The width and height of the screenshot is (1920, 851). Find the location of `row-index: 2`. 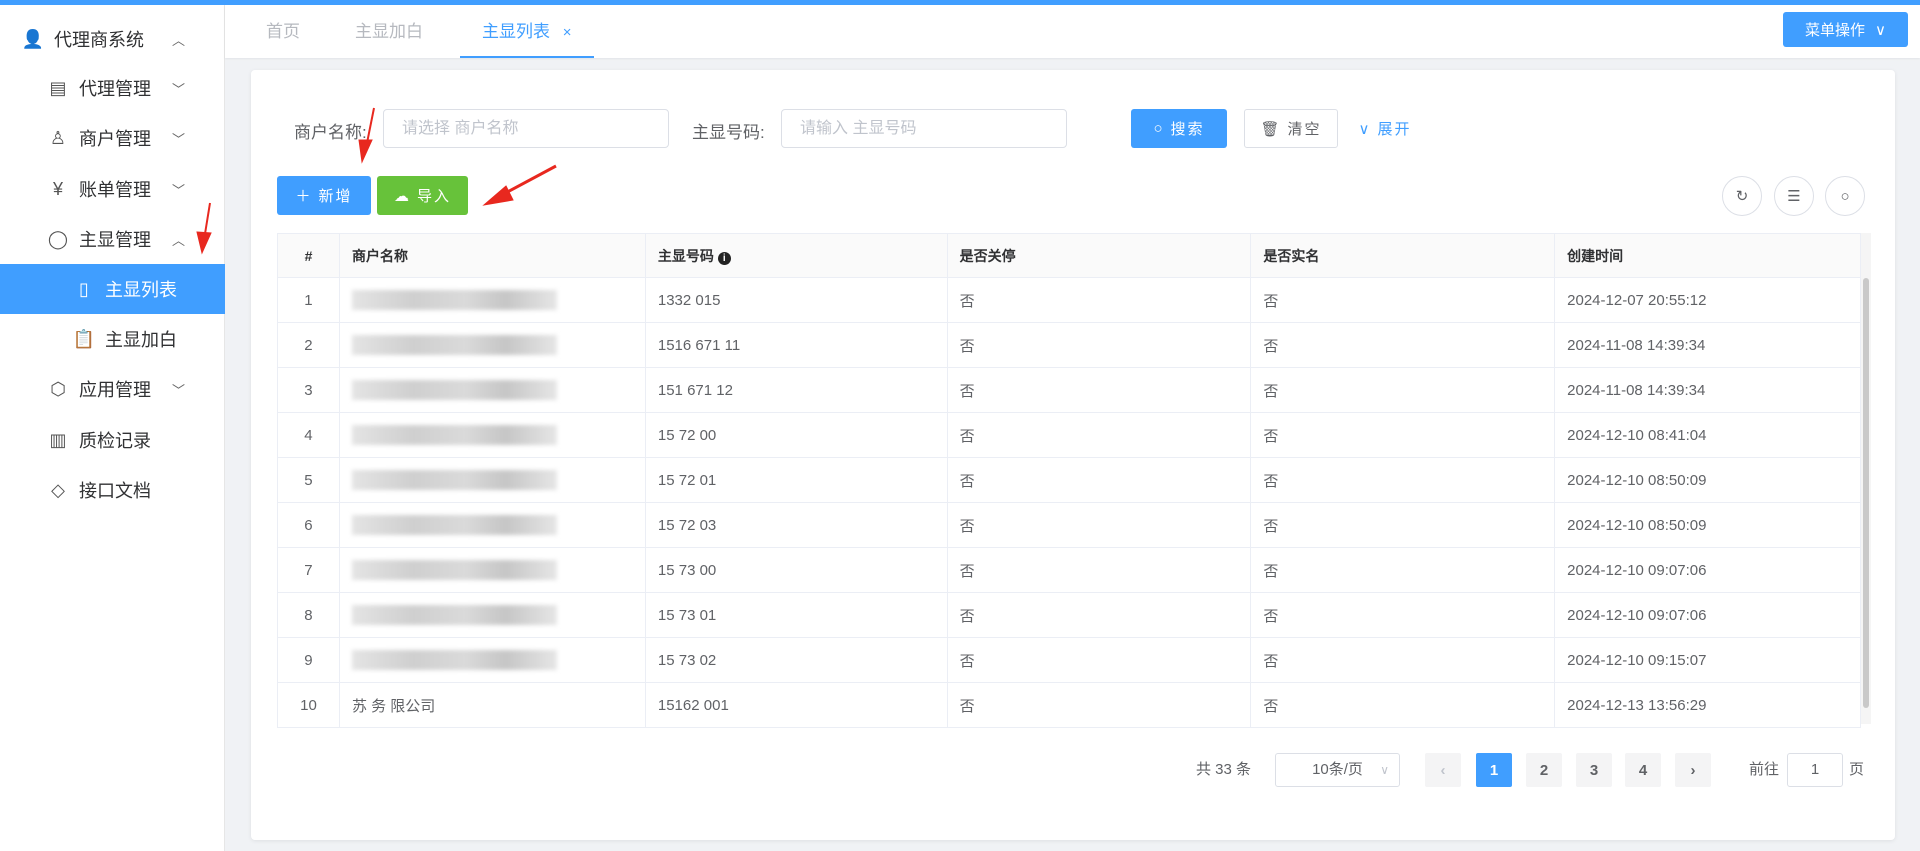

row-index: 2 is located at coordinates (308, 345).